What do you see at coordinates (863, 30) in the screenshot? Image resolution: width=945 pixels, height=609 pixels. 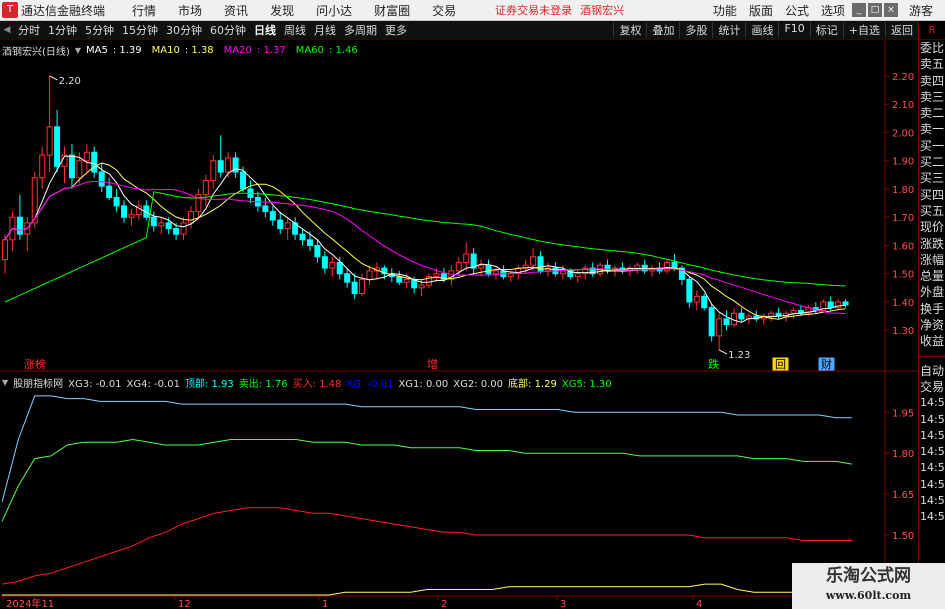 I see `add-watchlist-button: +自选` at bounding box center [863, 30].